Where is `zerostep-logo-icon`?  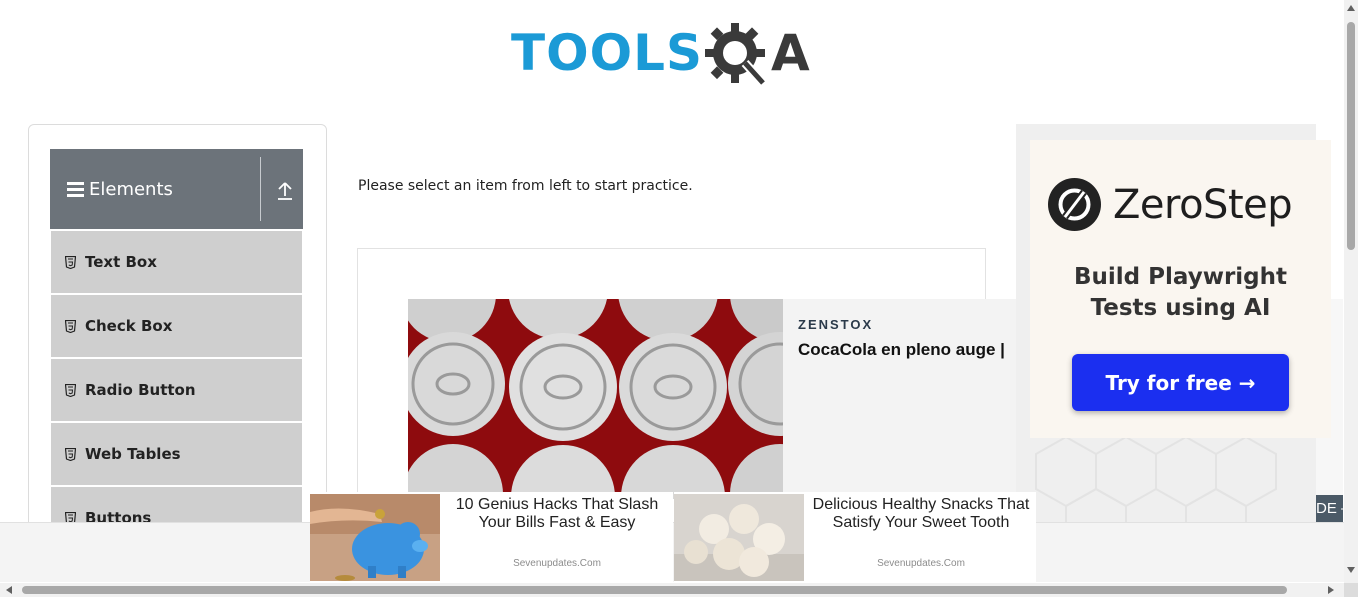
zerostep-logo-icon is located at coordinates (1074, 204).